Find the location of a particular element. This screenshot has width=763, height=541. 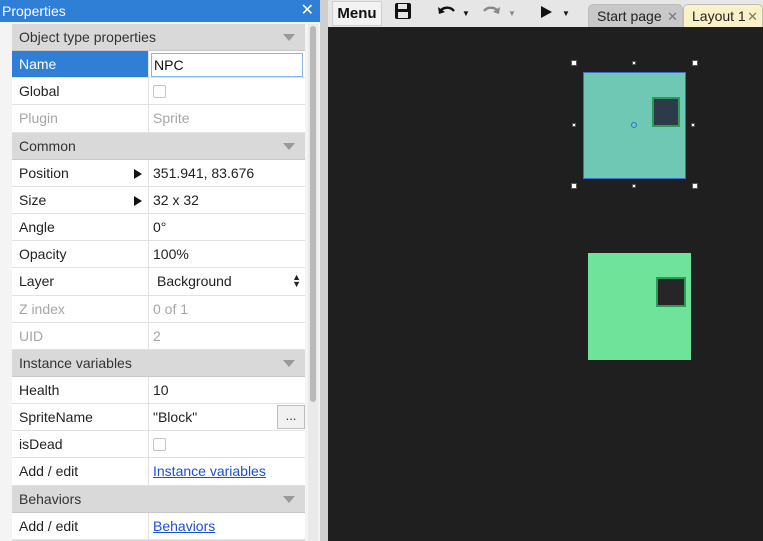

isdead-checkbox is located at coordinates (159, 445).